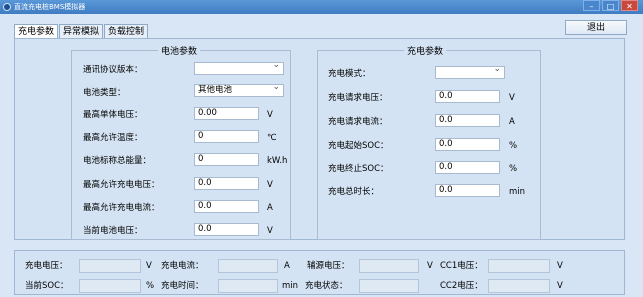 The width and height of the screenshot is (643, 297). I want to click on status-charge-current-unit: A, so click(287, 266).